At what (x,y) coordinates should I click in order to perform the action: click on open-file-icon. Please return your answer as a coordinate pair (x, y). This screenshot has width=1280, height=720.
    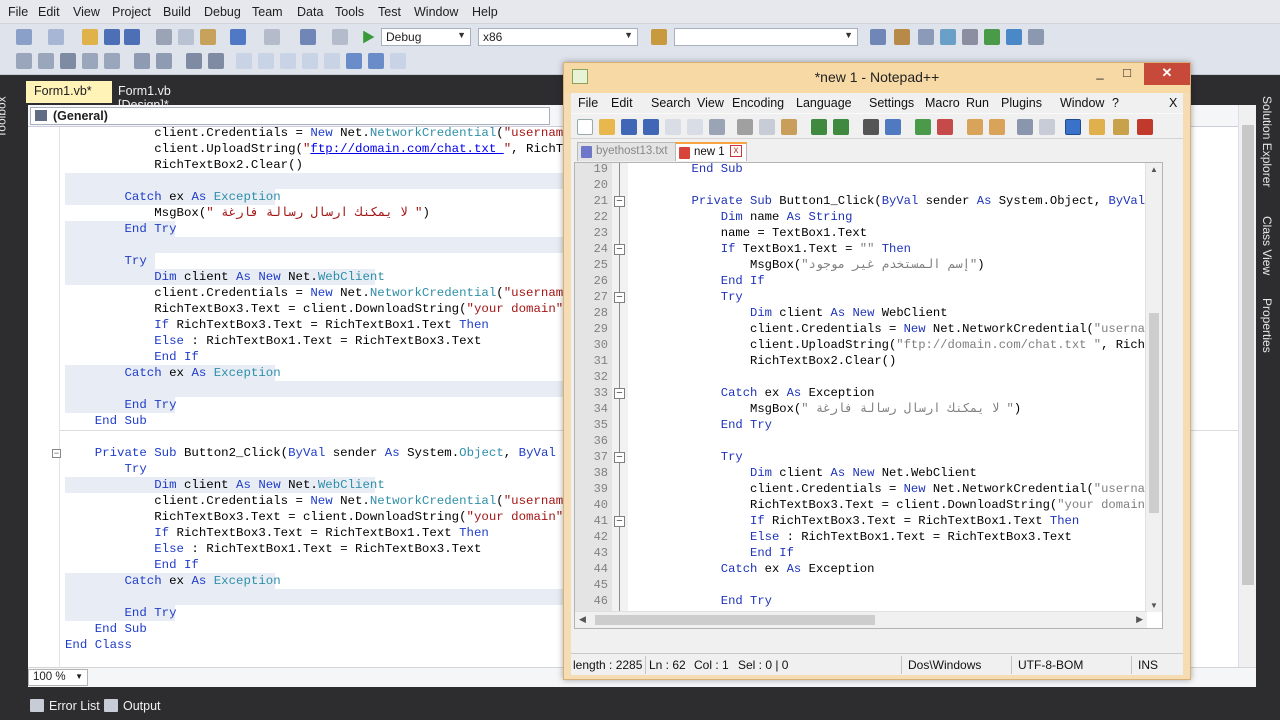
    Looking at the image, I should click on (607, 127).